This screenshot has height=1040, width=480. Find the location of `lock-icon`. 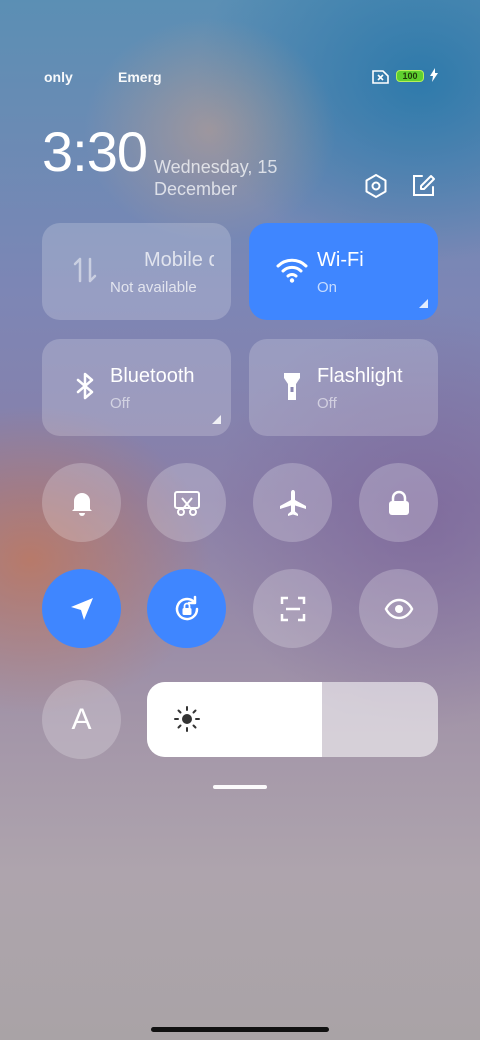

lock-icon is located at coordinates (398, 502).